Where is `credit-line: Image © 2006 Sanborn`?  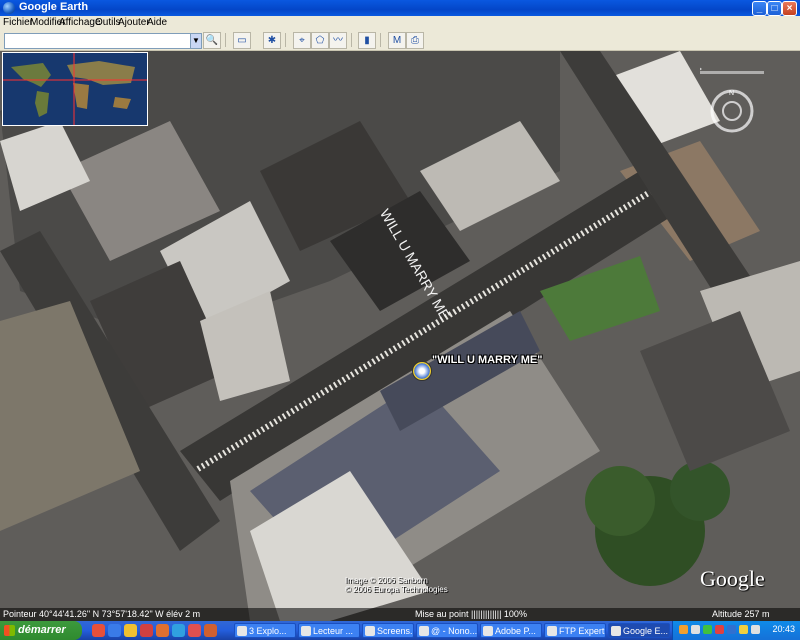 credit-line: Image © 2006 Sanborn is located at coordinates (386, 580).